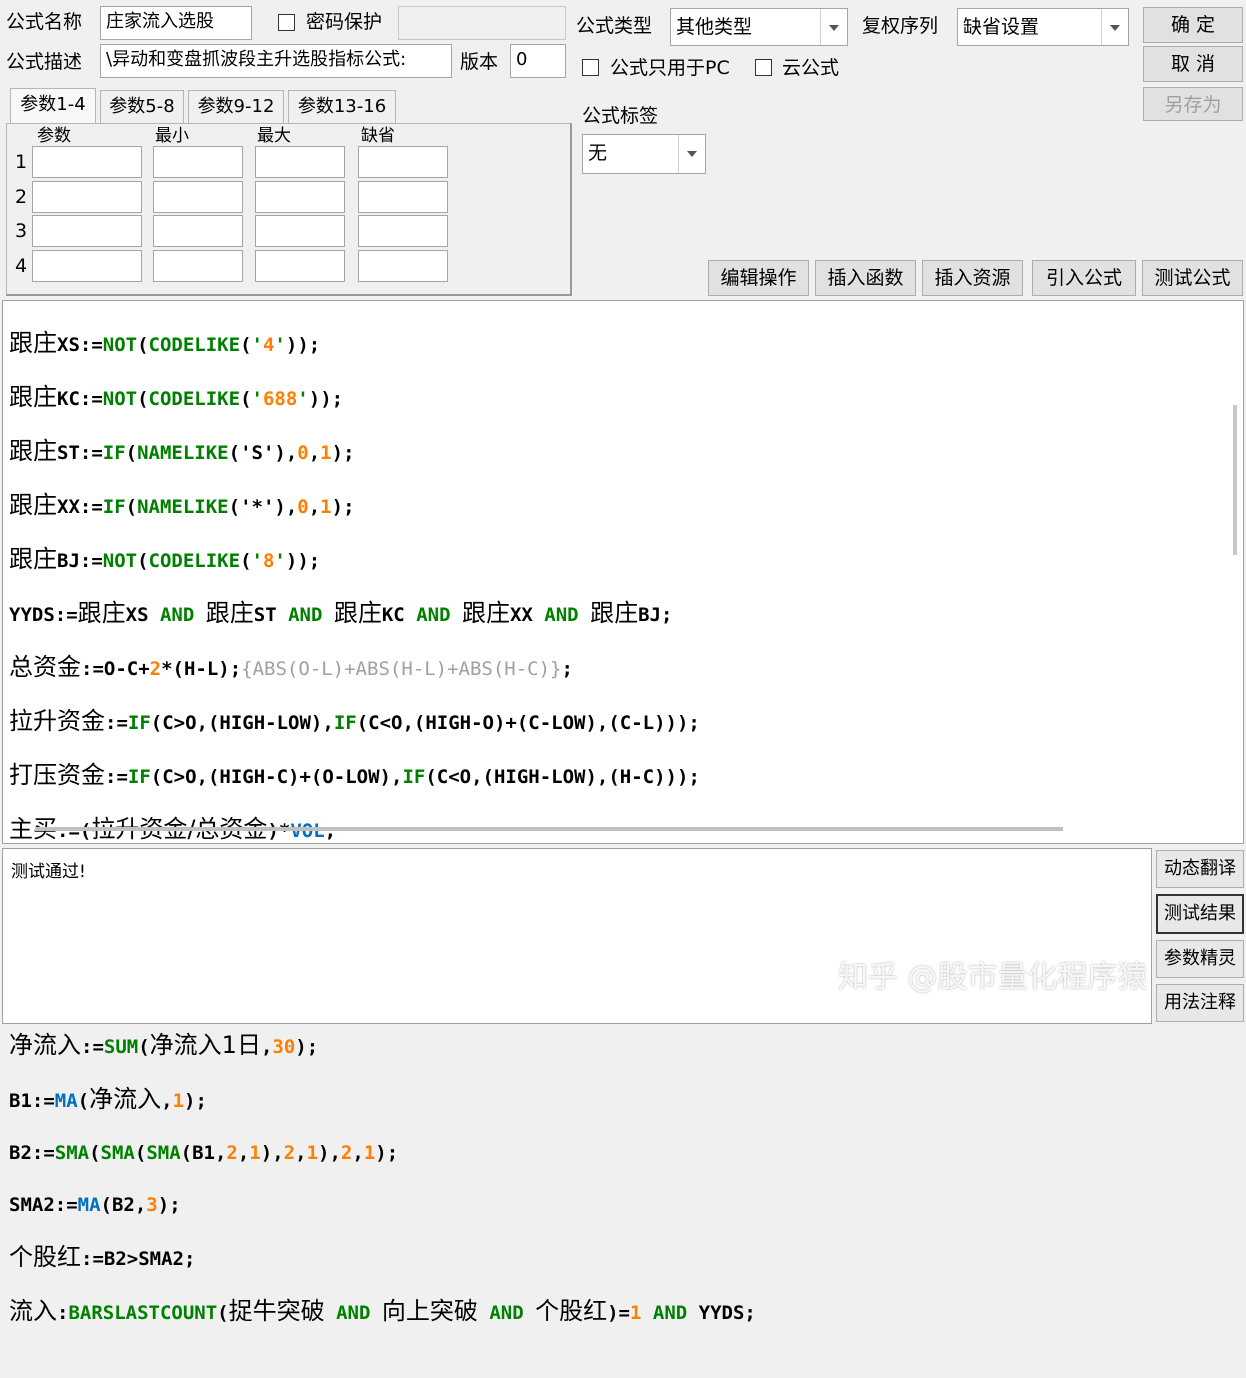 The image size is (1246, 1378). I want to click on pc-only-label: 公式只用于PC, so click(670, 68).